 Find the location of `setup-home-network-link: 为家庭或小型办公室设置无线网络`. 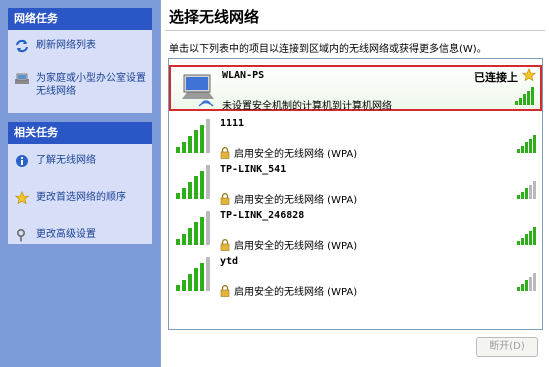

setup-home-network-link: 为家庭或小型办公室设置无线网络 is located at coordinates (80, 83).